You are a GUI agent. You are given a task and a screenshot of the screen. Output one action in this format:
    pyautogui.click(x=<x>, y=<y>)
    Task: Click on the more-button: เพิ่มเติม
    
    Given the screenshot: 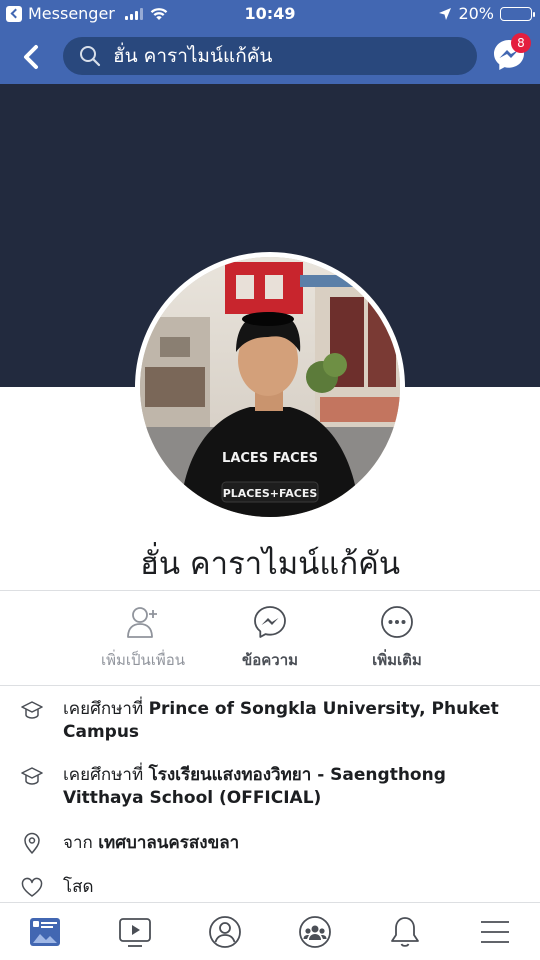 What is the action you would take?
    pyautogui.click(x=397, y=638)
    